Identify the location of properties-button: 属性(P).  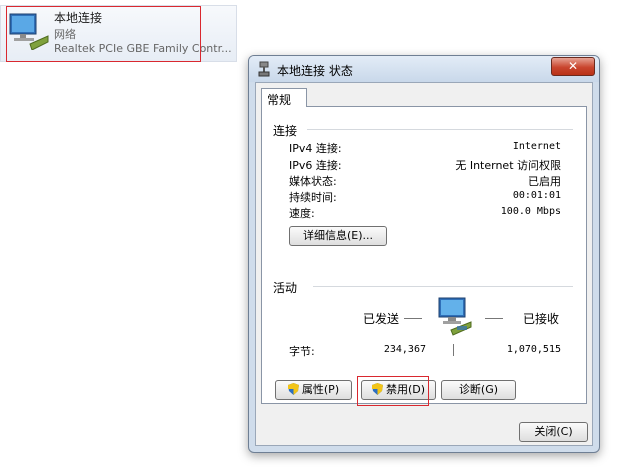
(313, 390).